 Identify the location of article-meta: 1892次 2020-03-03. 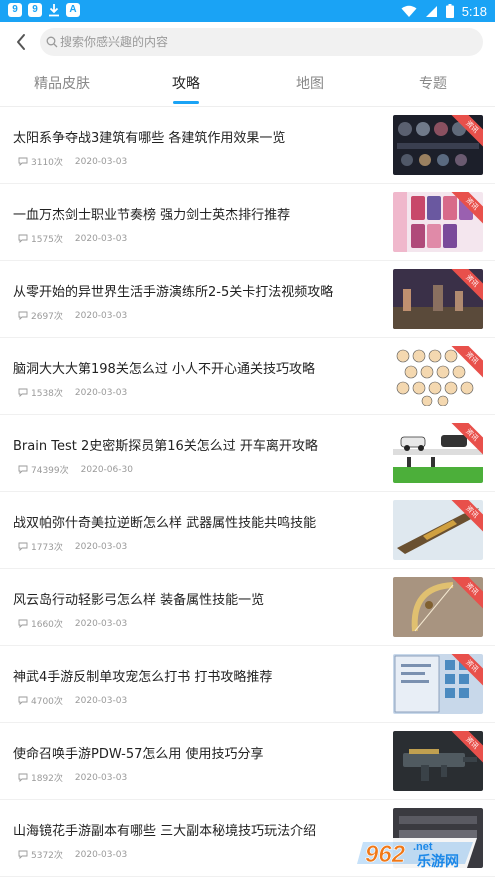
(72, 777).